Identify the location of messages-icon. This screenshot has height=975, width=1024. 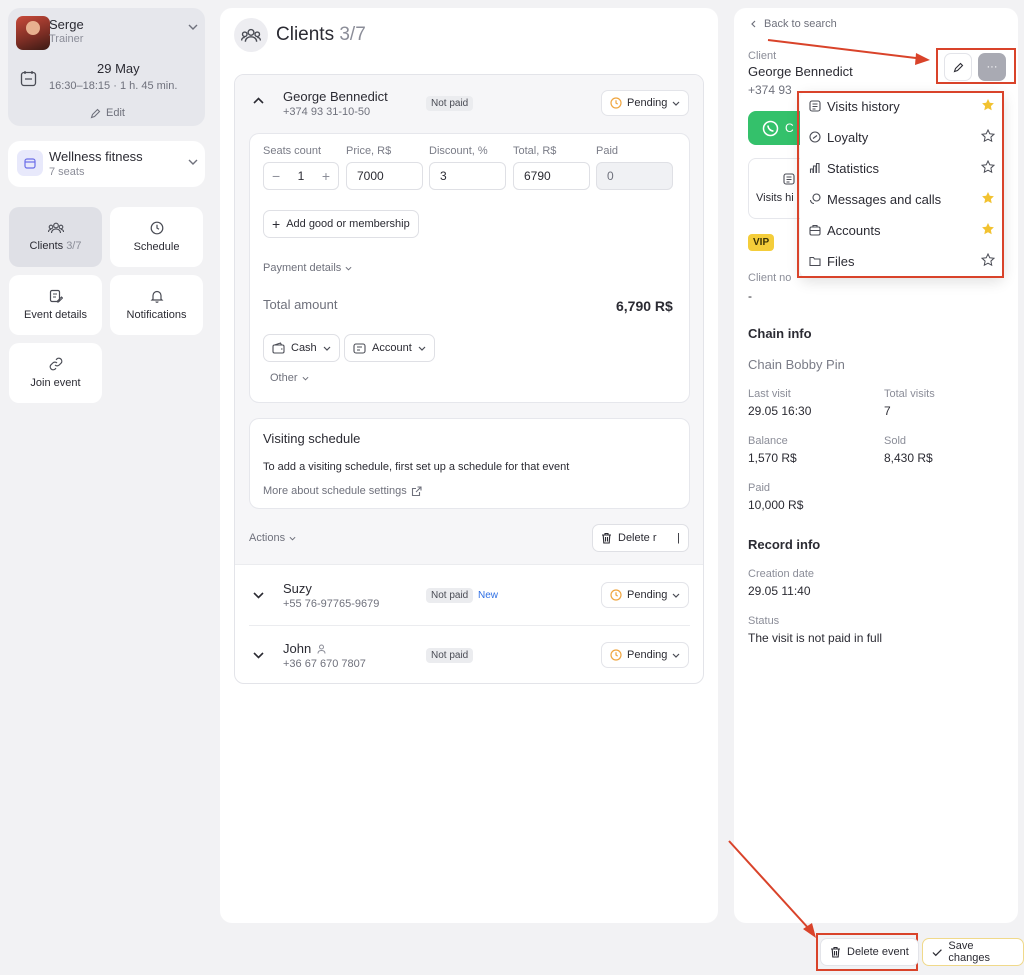
(815, 199).